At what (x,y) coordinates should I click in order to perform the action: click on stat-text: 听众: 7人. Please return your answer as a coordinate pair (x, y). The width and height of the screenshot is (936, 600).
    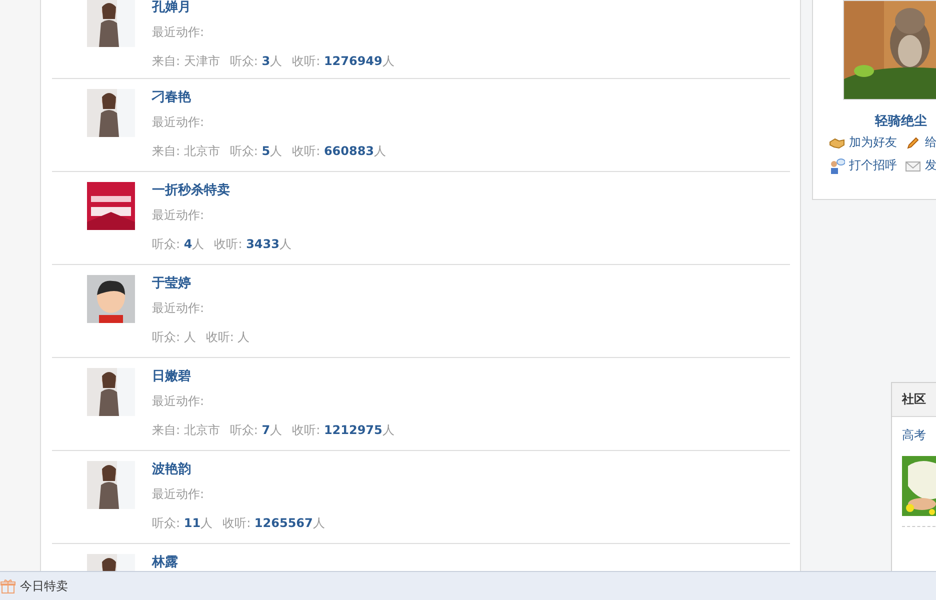
    Looking at the image, I should click on (256, 430).